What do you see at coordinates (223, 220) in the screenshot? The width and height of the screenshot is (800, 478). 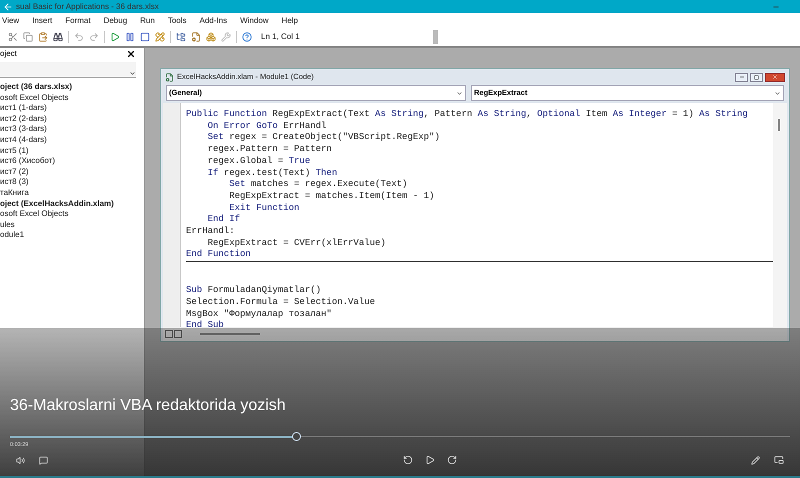 I see `code-line: End If` at bounding box center [223, 220].